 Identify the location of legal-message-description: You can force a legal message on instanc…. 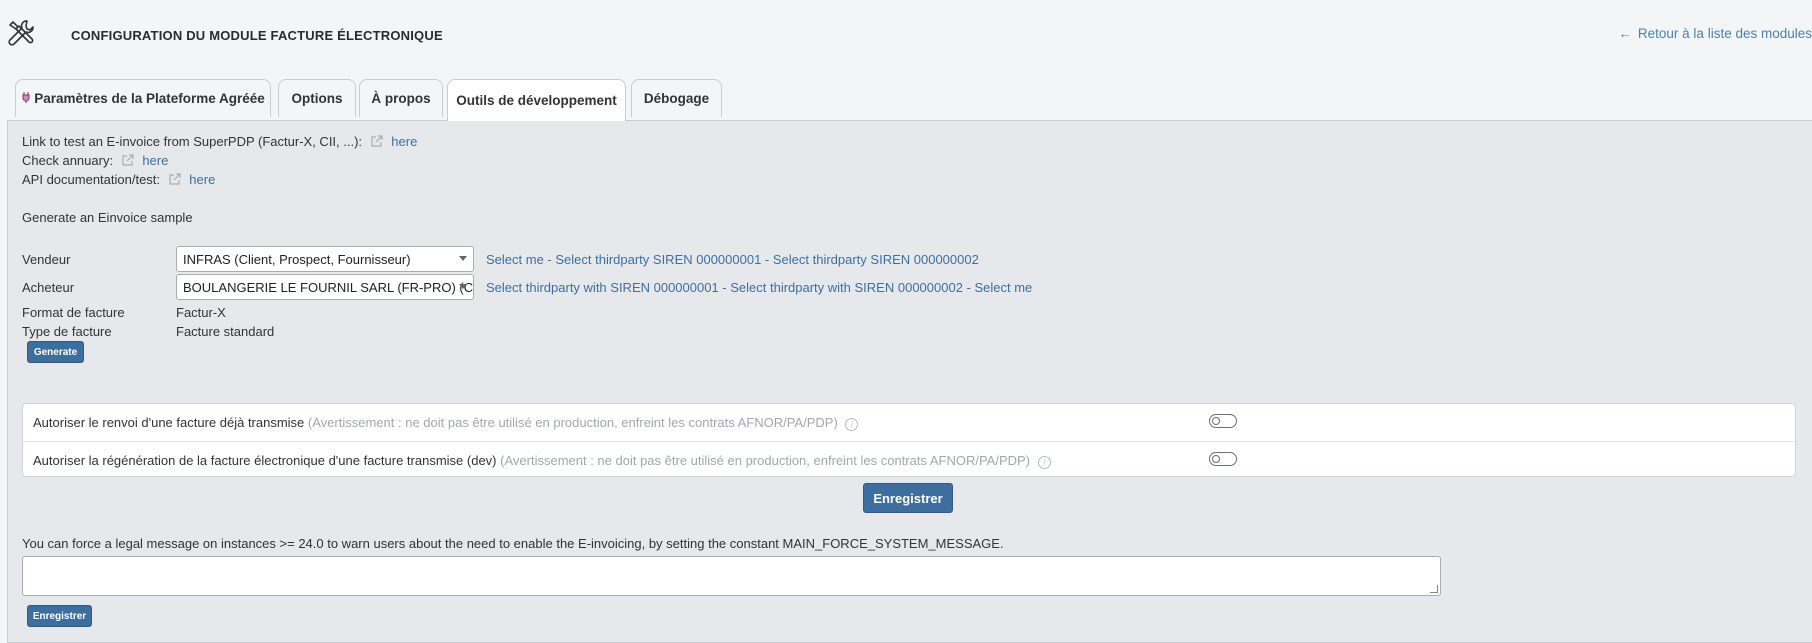
(513, 543).